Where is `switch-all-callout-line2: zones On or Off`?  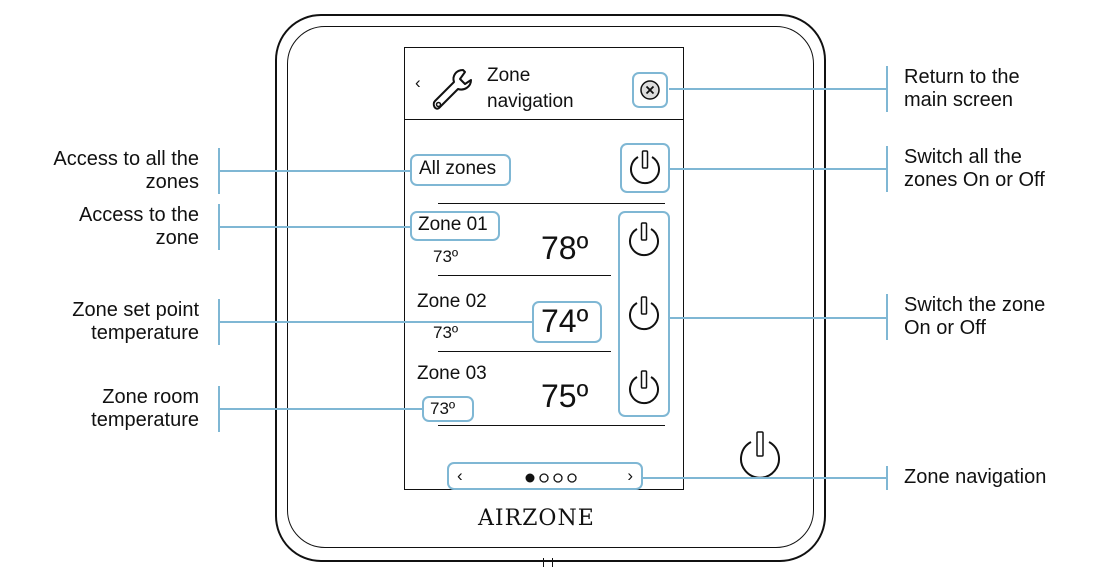
switch-all-callout-line2: zones On or Off is located at coordinates (974, 180).